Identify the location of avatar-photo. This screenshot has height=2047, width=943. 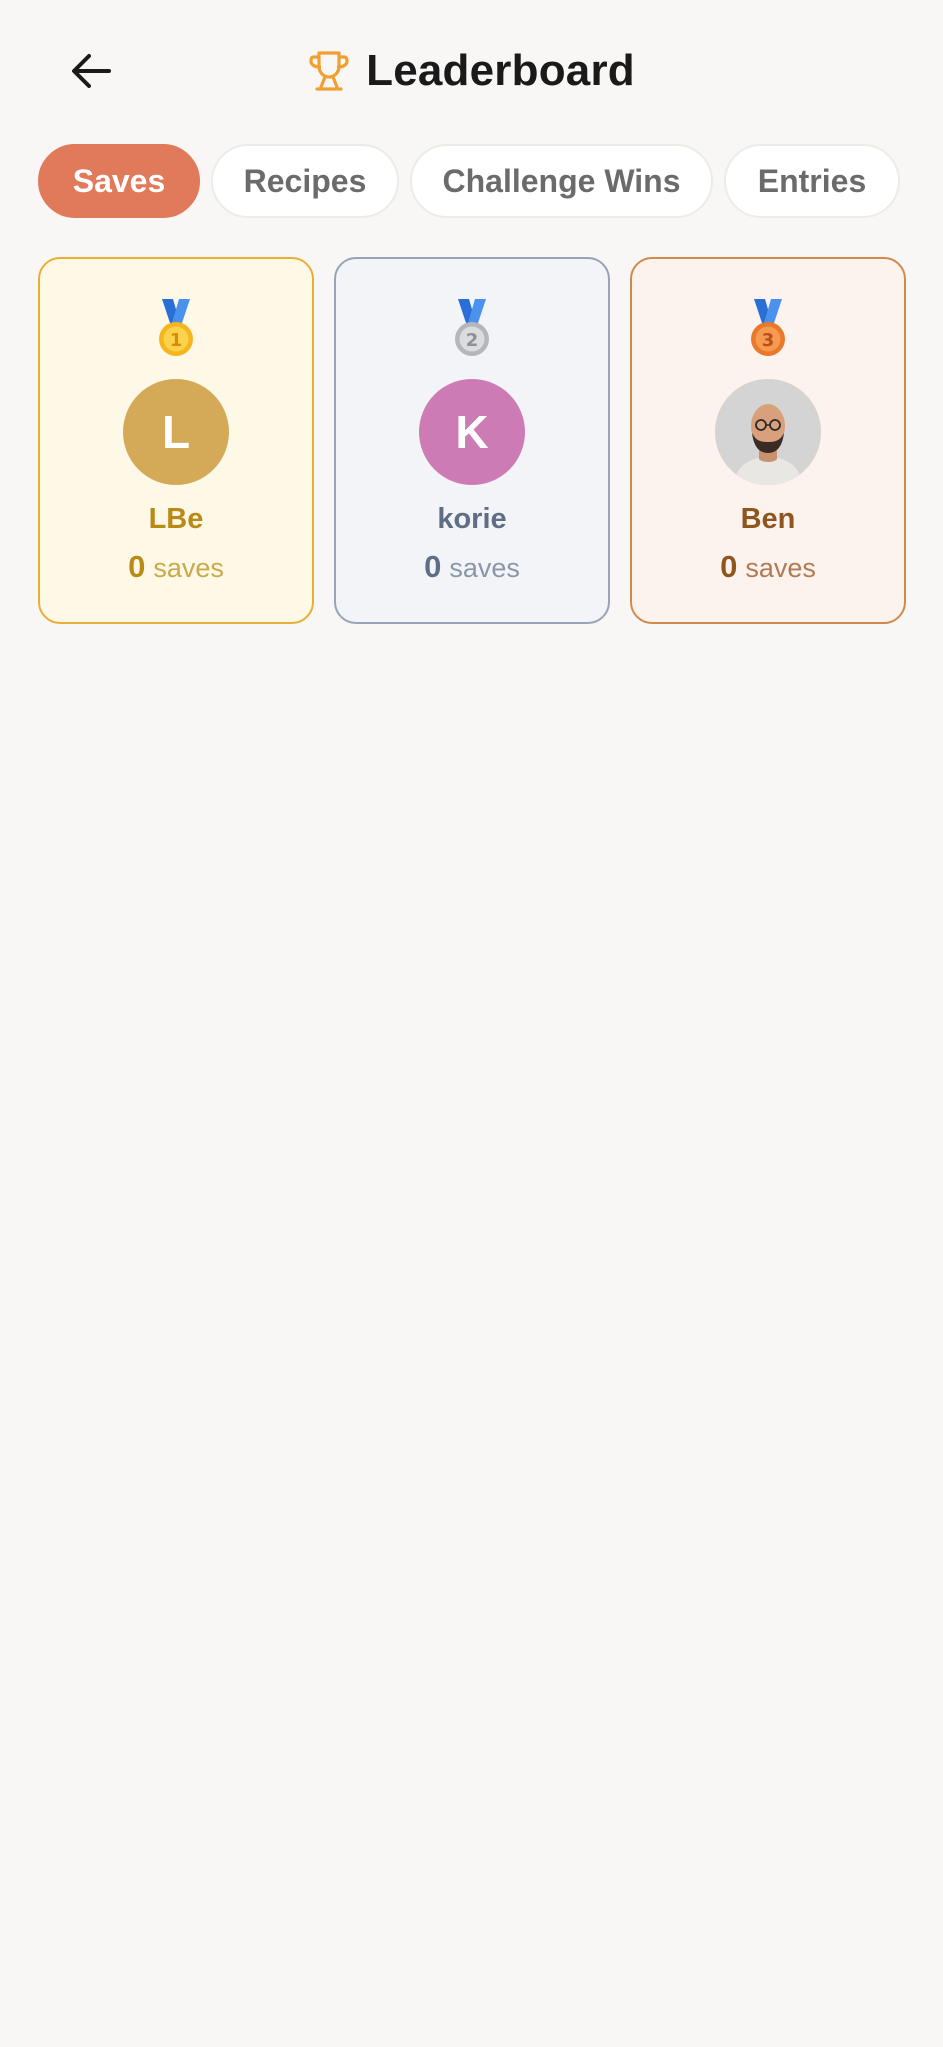
(768, 432).